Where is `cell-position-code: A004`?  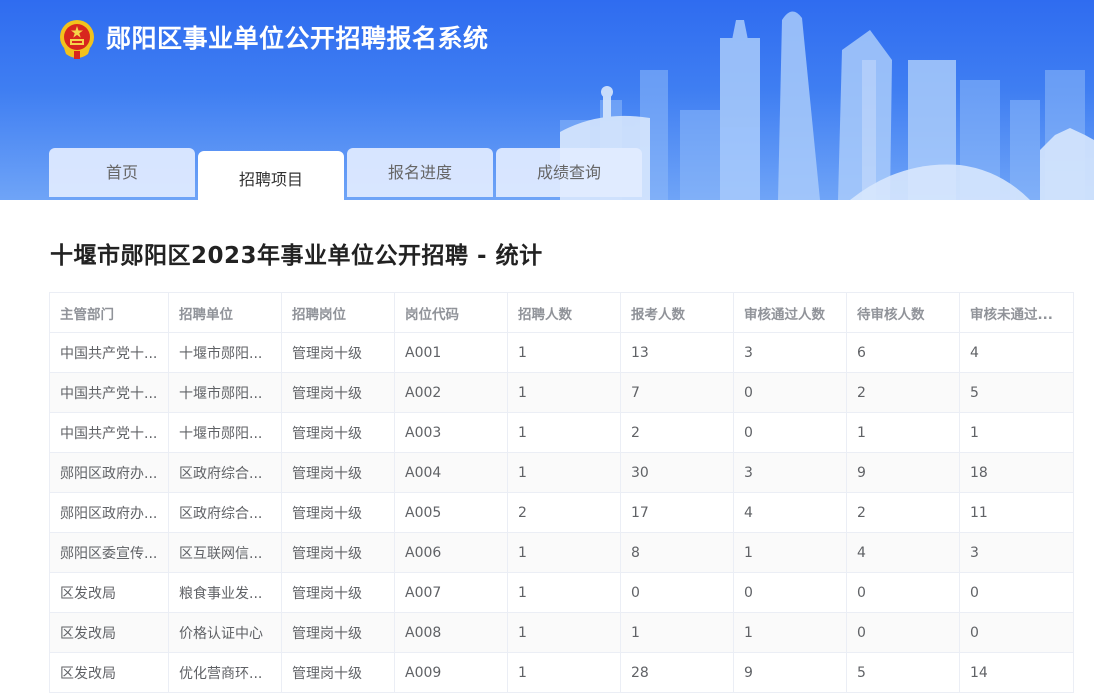
cell-position-code: A004 is located at coordinates (451, 472).